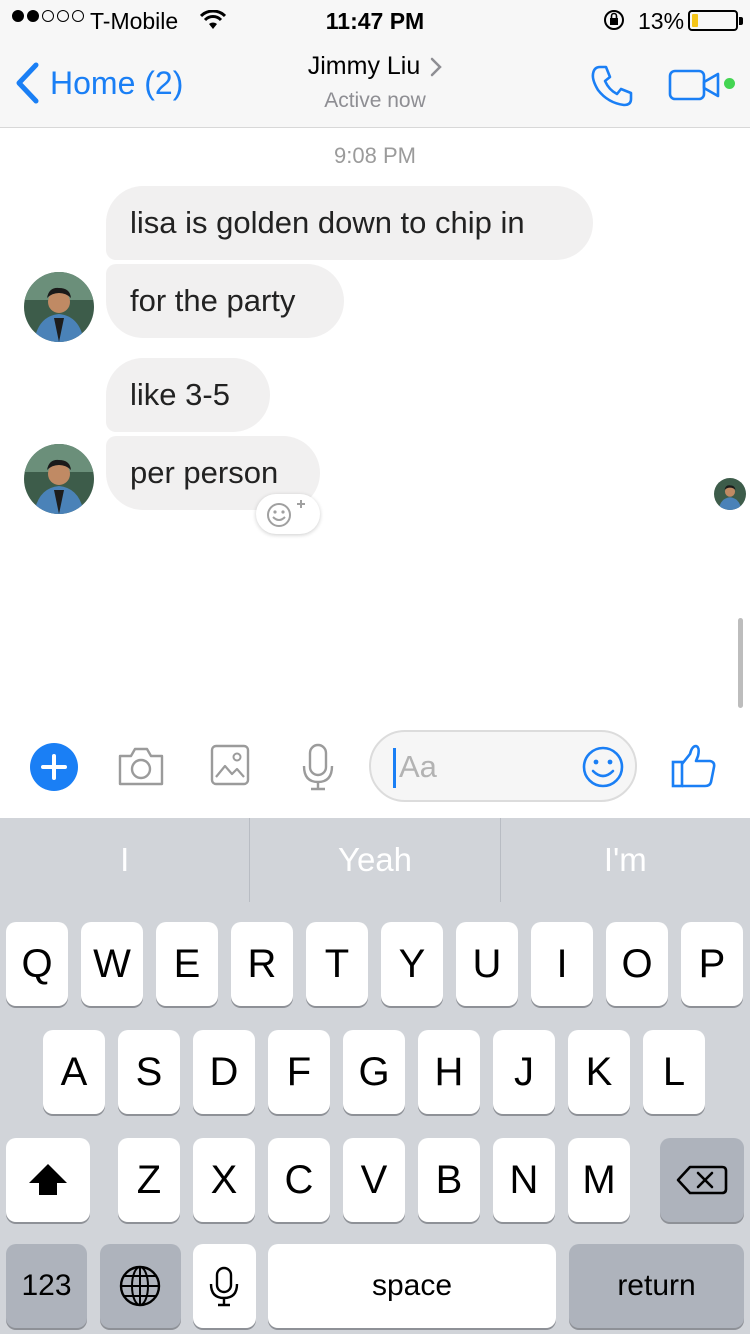 The height and width of the screenshot is (1334, 750). I want to click on key-i: I, so click(562, 964).